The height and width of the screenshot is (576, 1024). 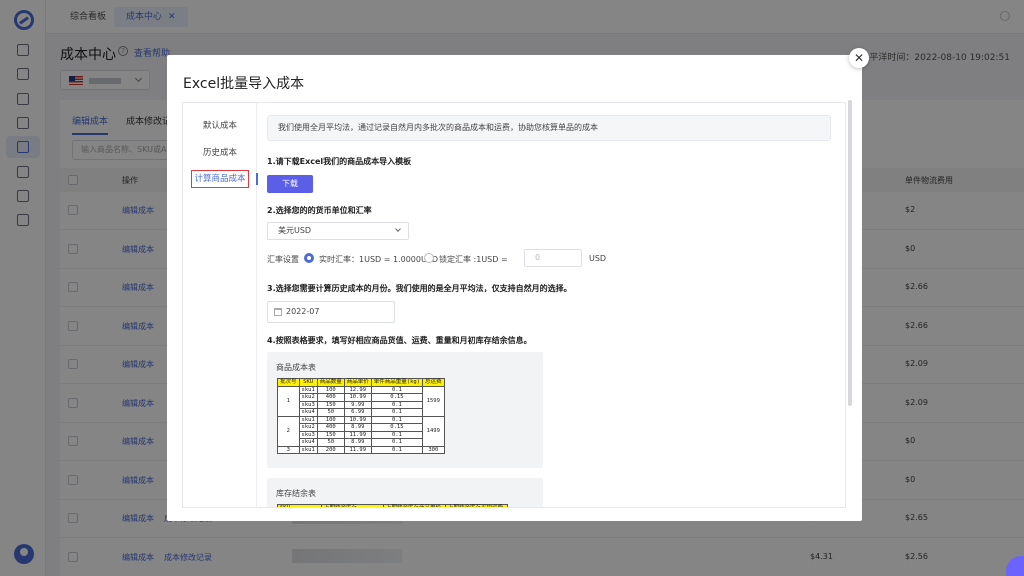 I want to click on table-cell: 6.99, so click(x=357, y=412).